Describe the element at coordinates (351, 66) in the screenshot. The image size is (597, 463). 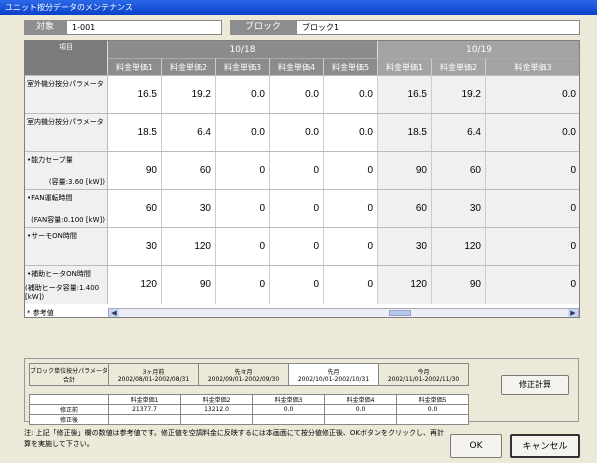
I see `column-header: 料金単価5` at that location.